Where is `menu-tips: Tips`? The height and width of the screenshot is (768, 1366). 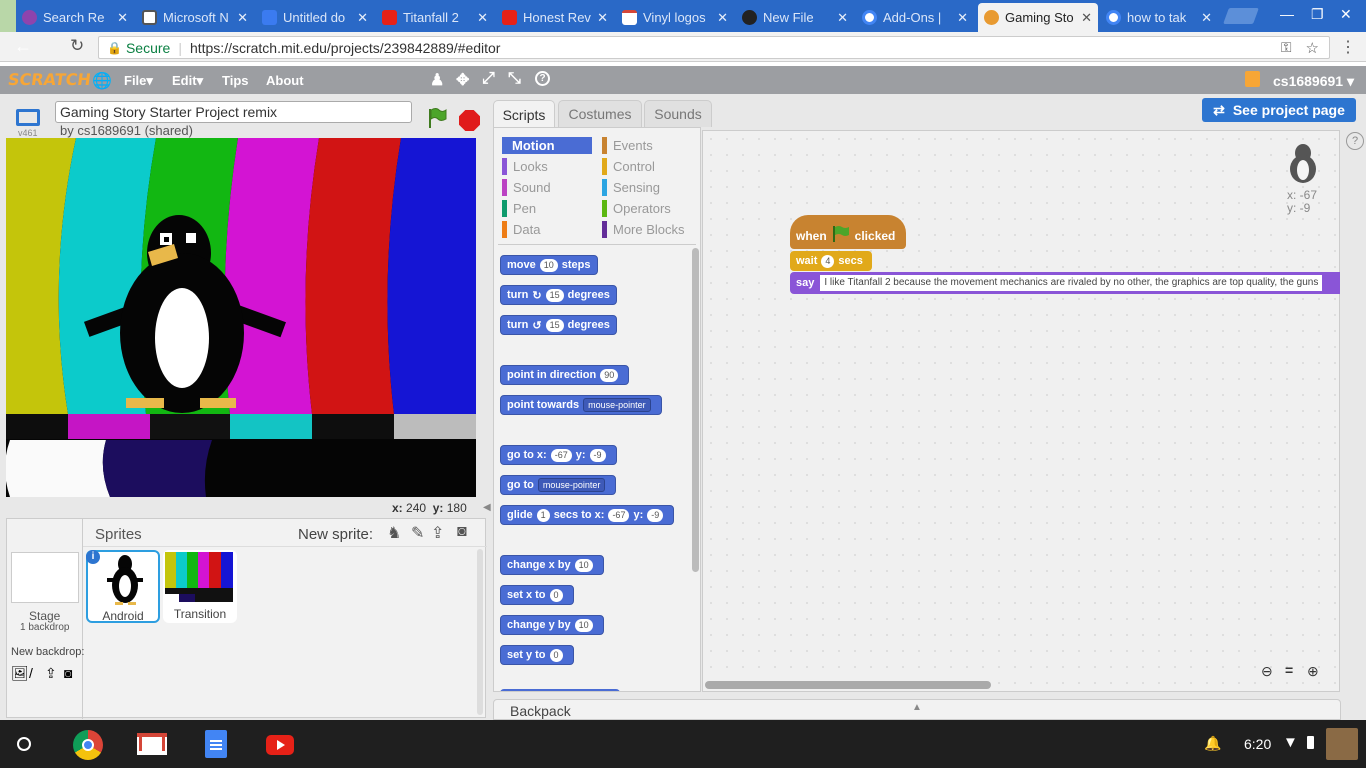 menu-tips: Tips is located at coordinates (235, 80).